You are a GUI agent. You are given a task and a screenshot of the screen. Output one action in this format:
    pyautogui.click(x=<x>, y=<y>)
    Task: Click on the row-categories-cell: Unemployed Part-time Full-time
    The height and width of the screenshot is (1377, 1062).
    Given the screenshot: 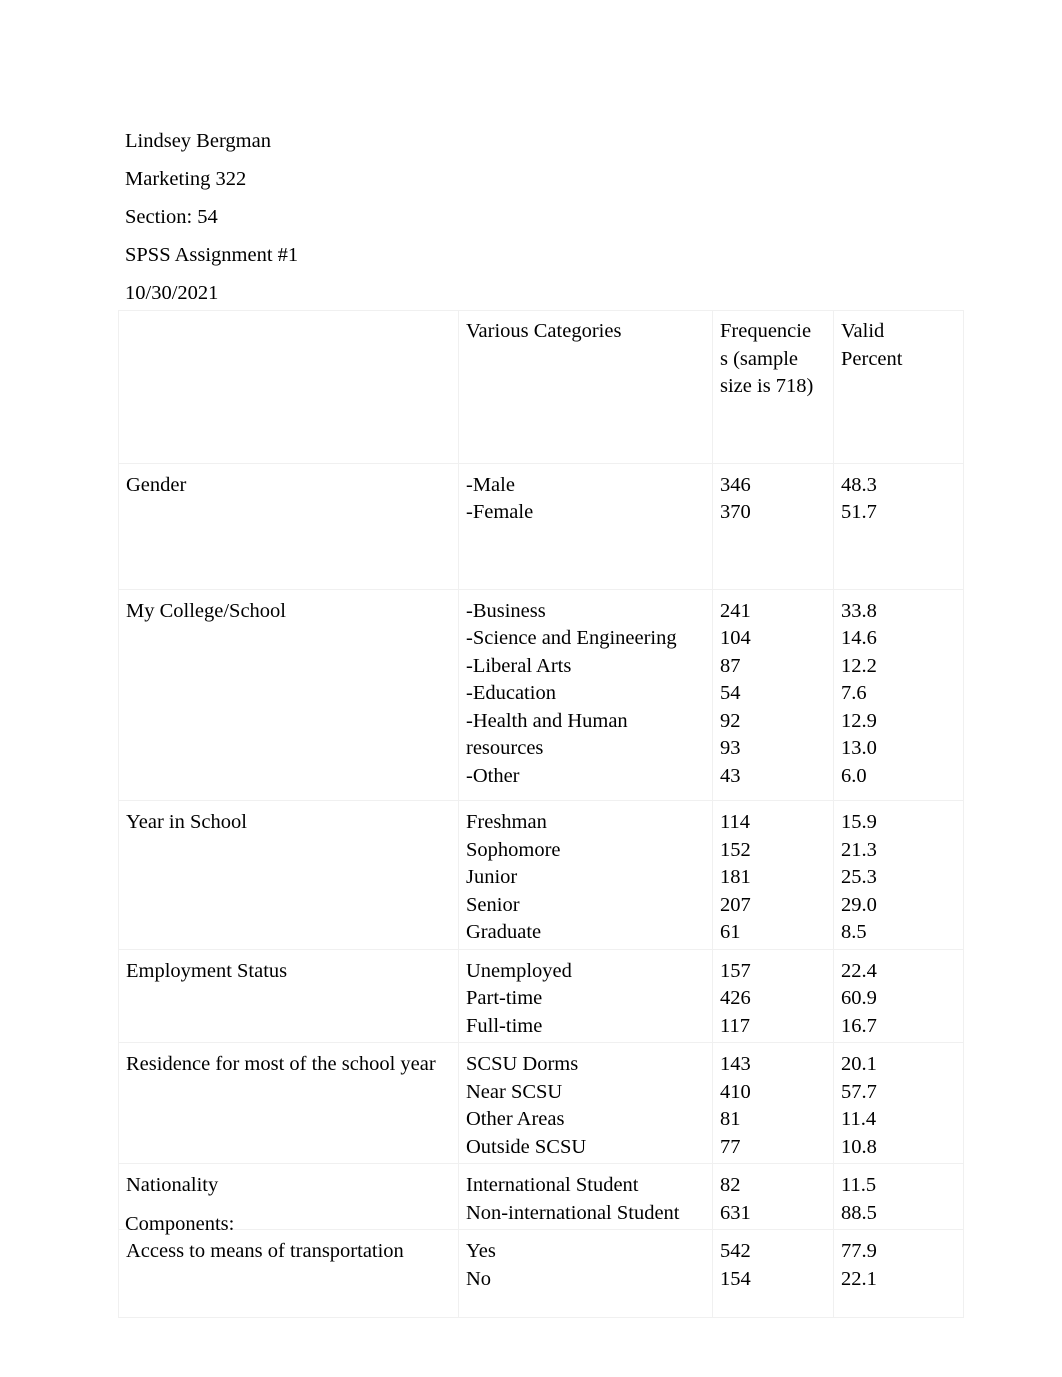 What is the action you would take?
    pyautogui.click(x=585, y=995)
    